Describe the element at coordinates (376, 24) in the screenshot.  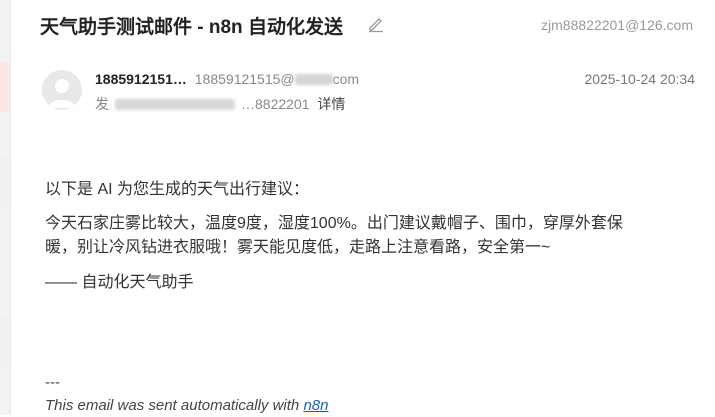
I see `pencil-icon` at that location.